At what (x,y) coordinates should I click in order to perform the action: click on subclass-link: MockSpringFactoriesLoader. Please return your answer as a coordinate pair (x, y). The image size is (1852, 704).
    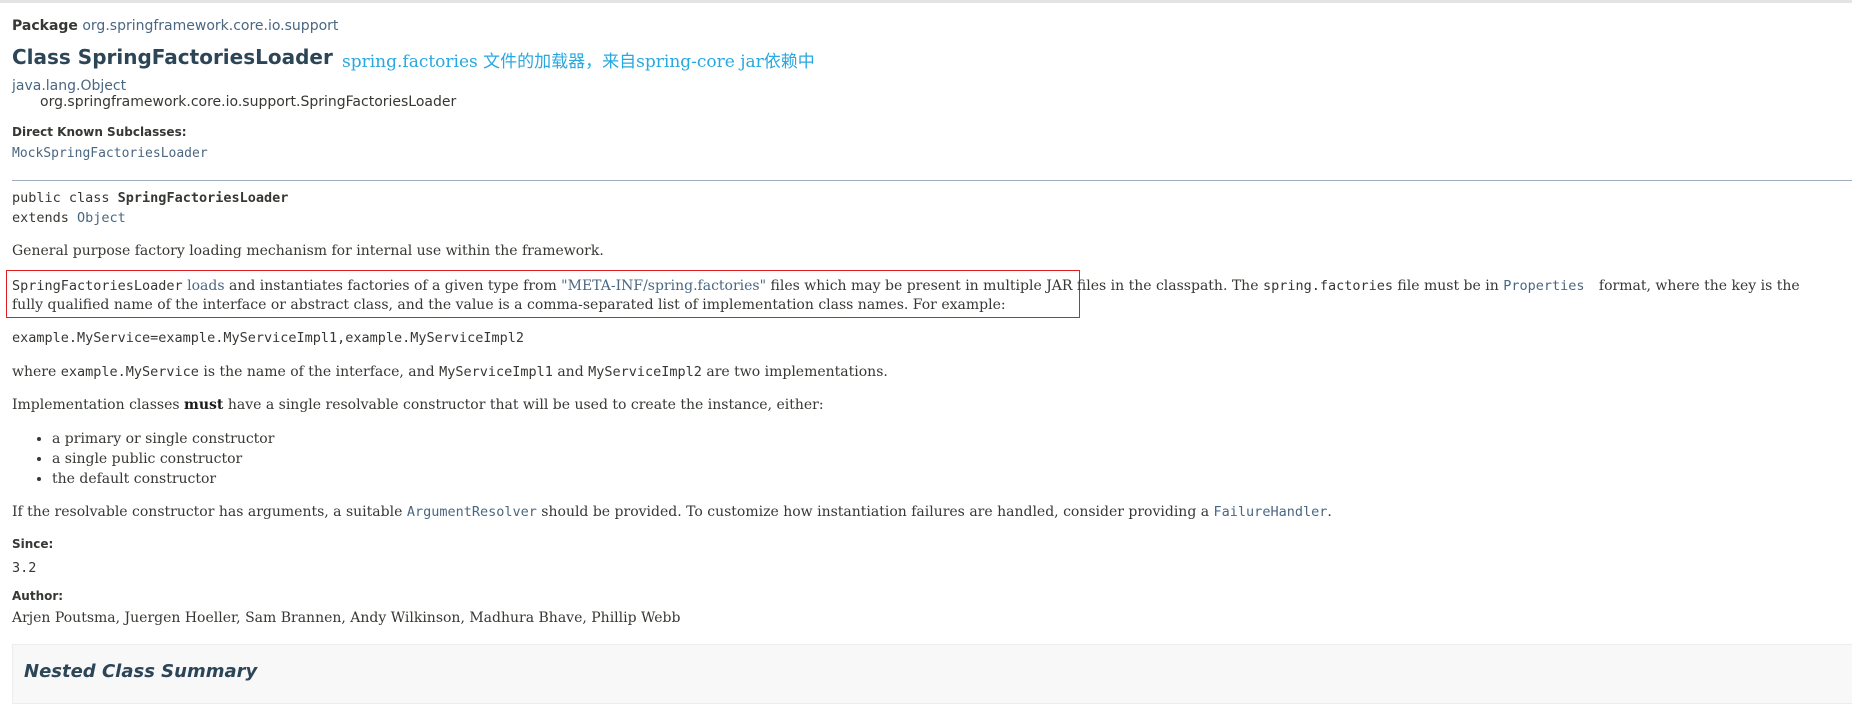
    Looking at the image, I should click on (110, 153).